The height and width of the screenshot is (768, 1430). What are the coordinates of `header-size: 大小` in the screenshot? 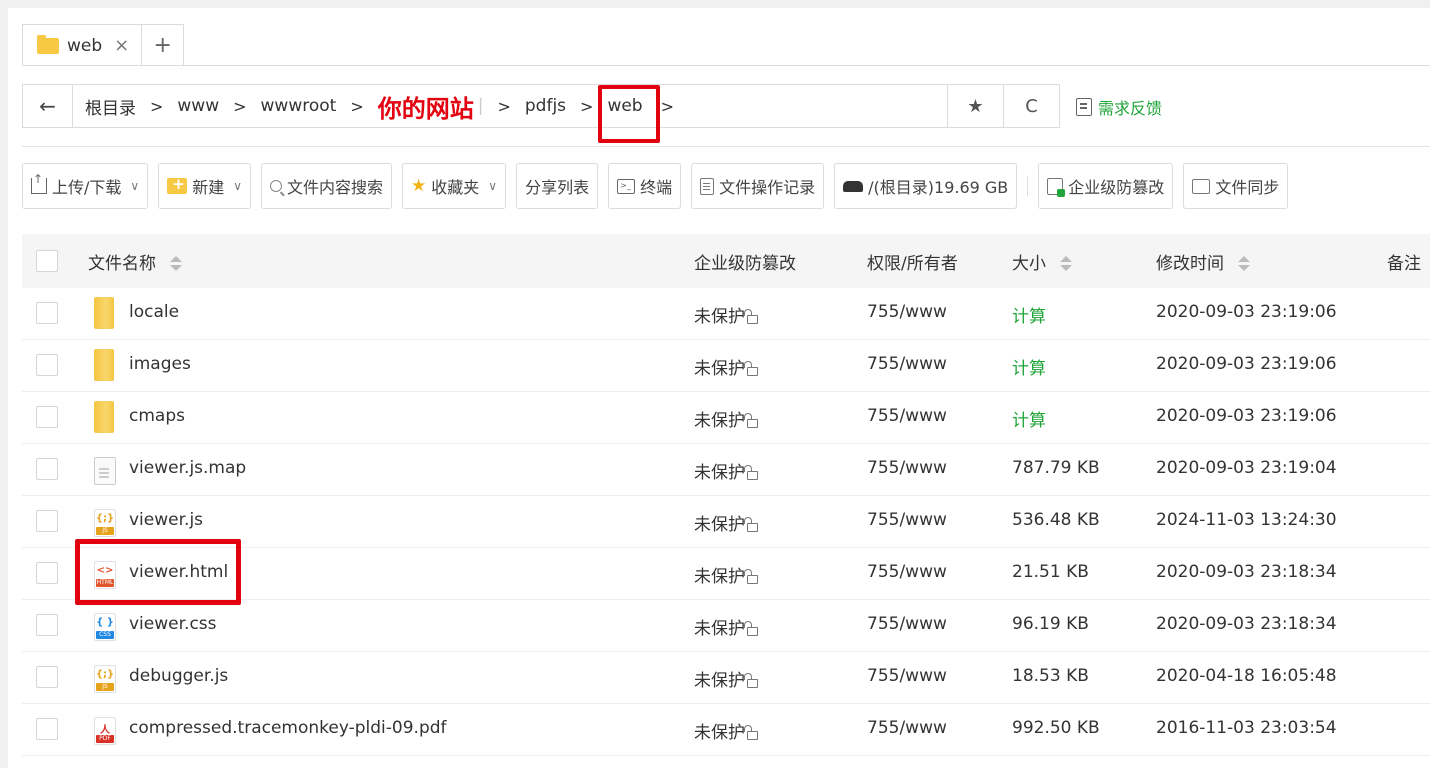 It's located at (1042, 261).